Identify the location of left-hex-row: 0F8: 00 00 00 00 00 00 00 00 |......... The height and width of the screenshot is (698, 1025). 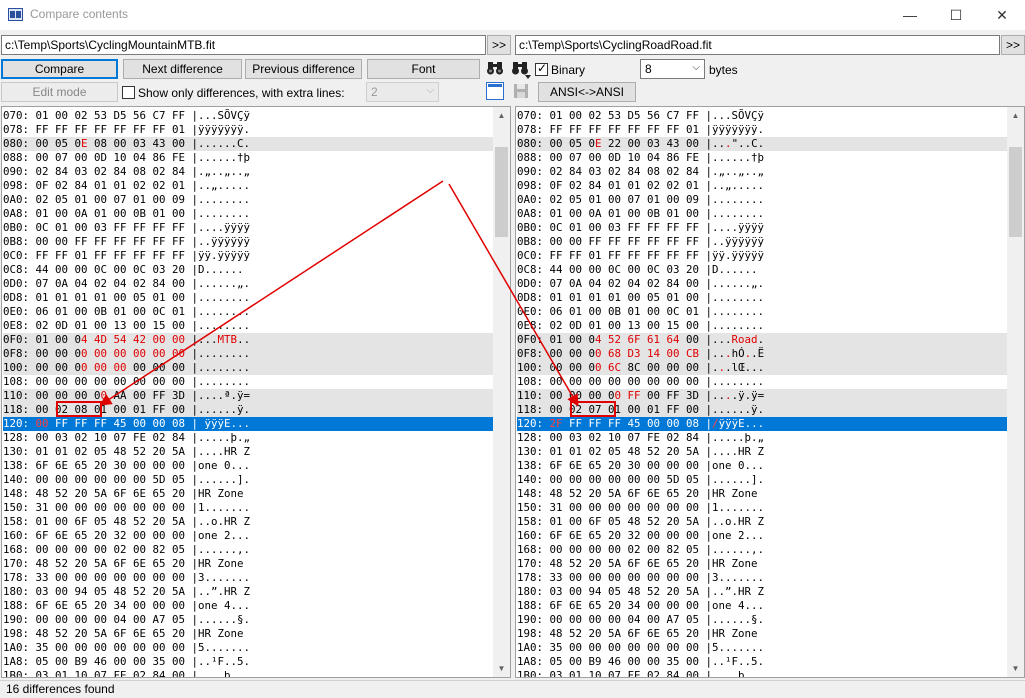
(248, 354).